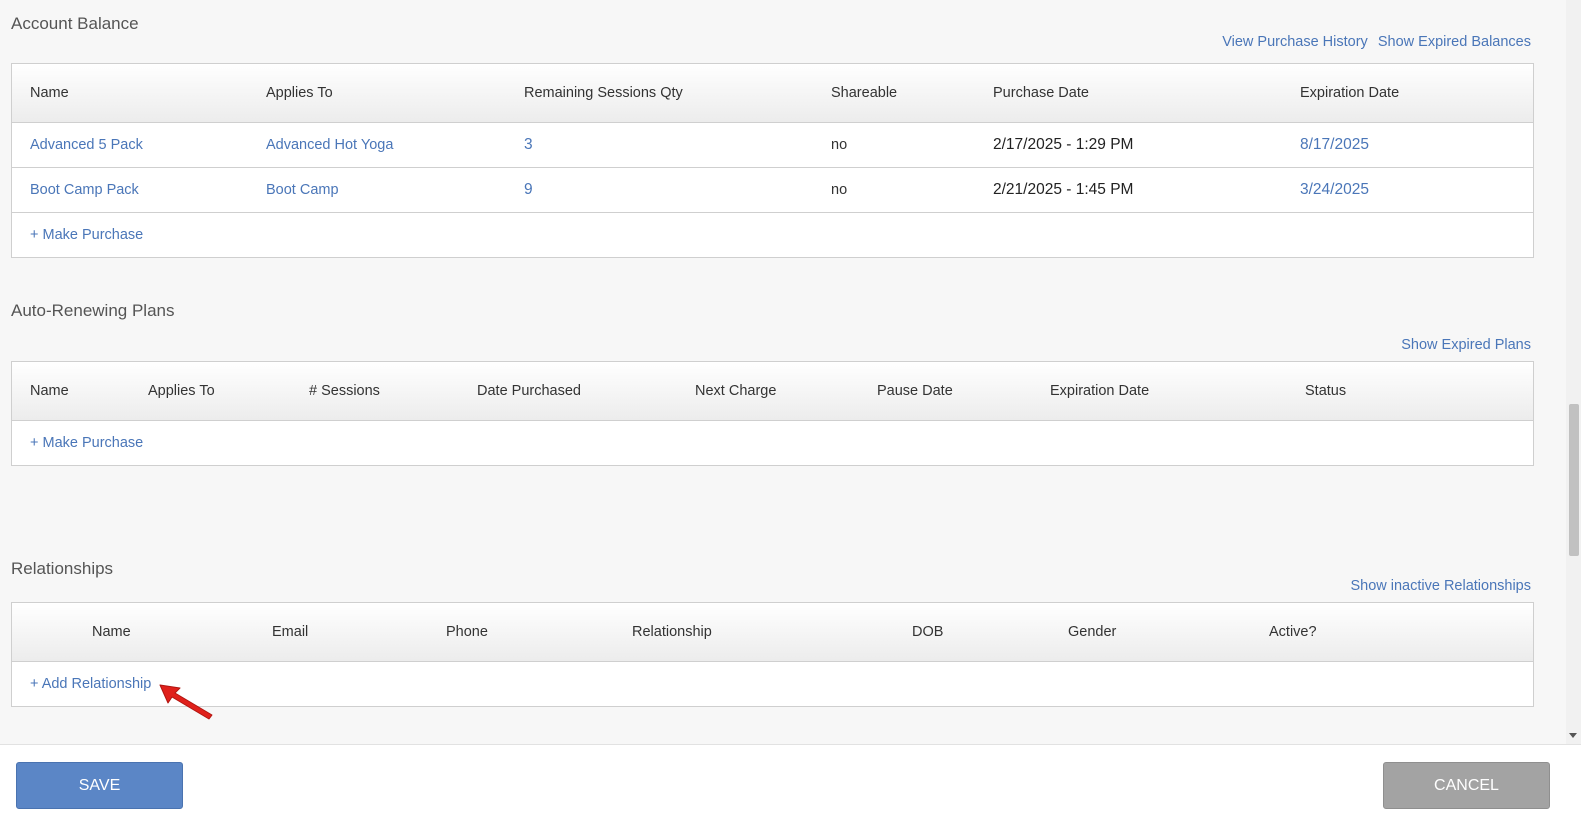  What do you see at coordinates (1293, 632) in the screenshot?
I see `column-header-active: Active?` at bounding box center [1293, 632].